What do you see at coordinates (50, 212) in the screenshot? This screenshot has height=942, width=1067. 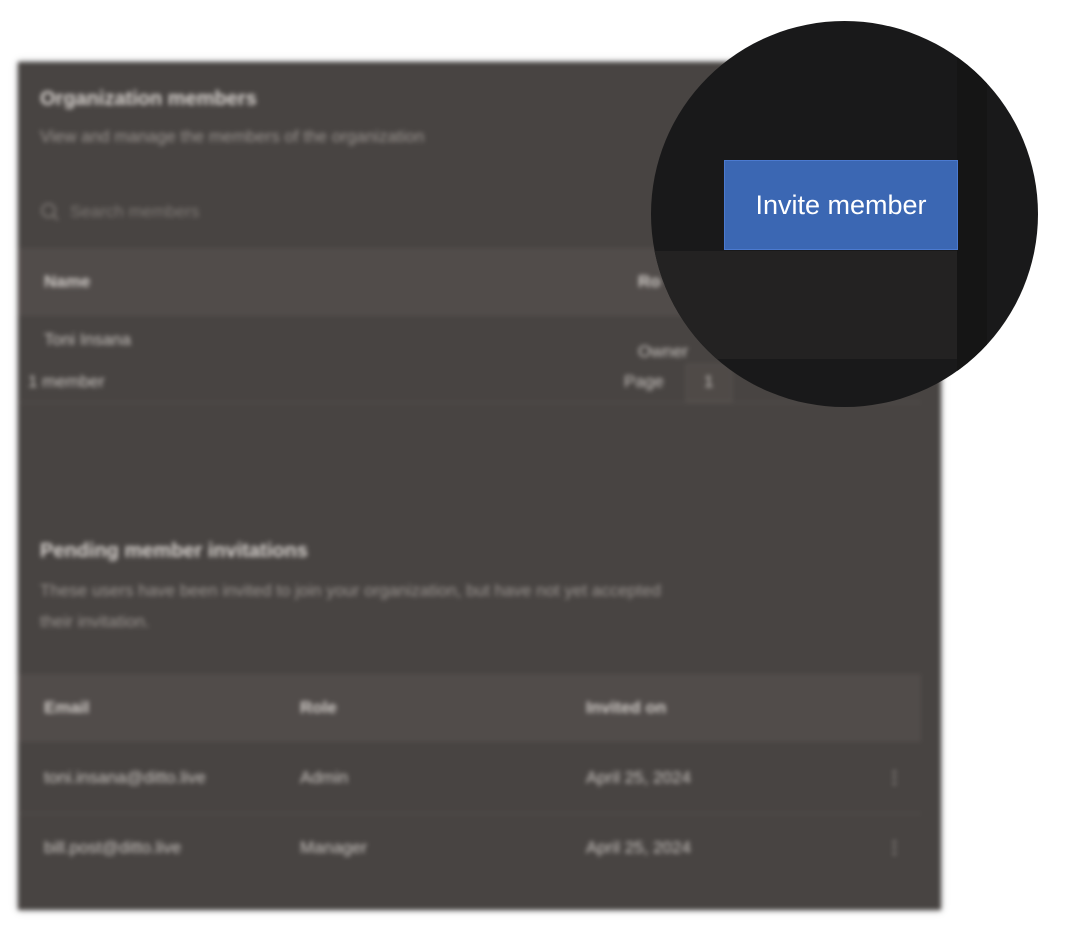 I see `search-icon` at bounding box center [50, 212].